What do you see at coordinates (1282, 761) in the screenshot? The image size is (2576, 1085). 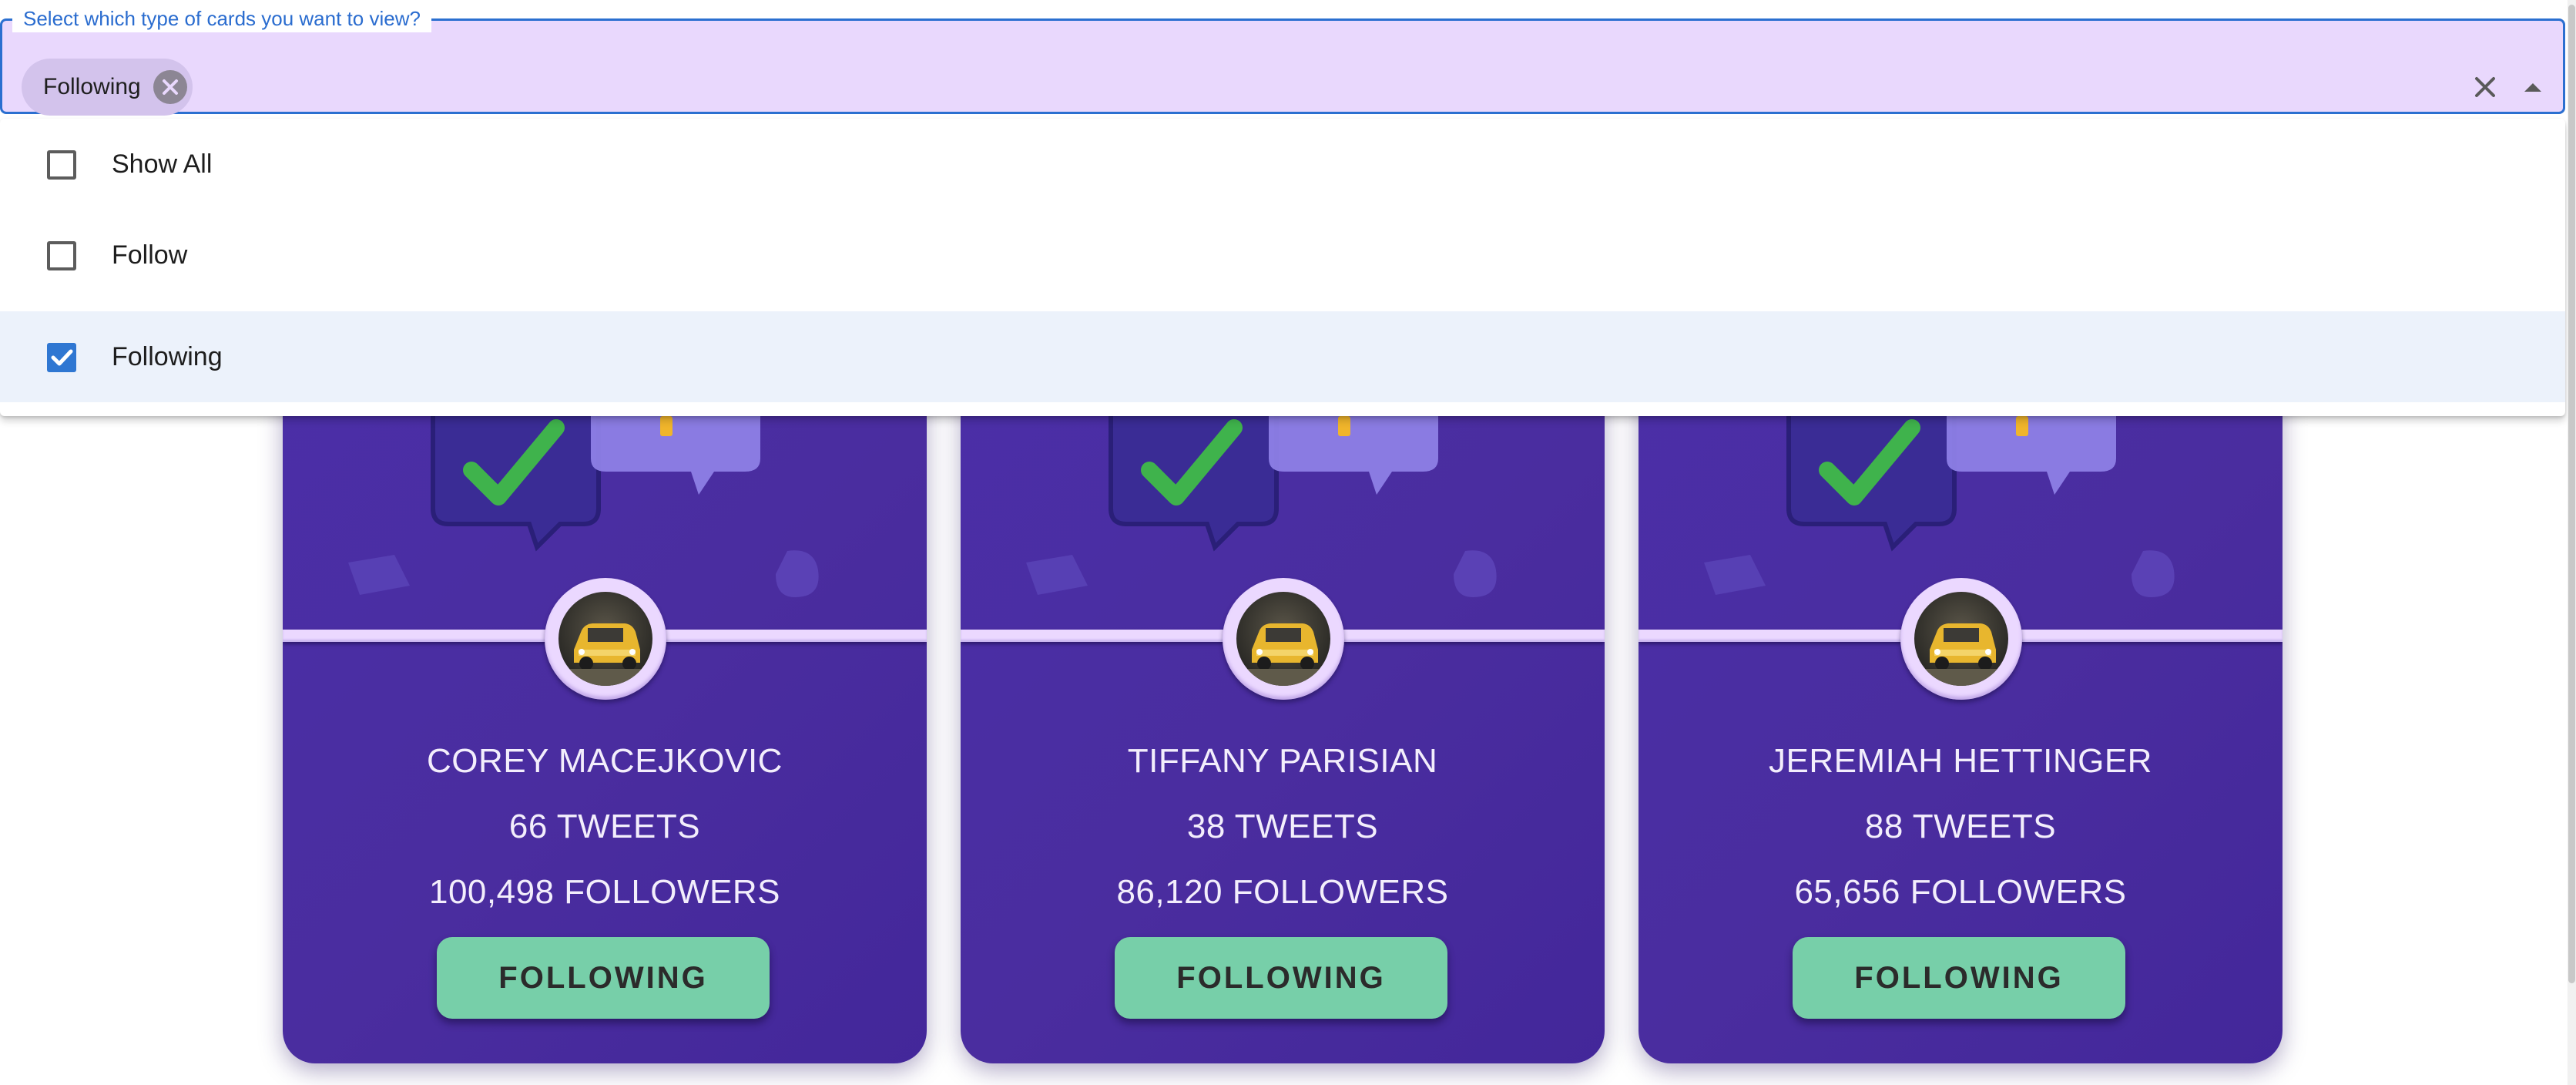 I see `card-name: TIFFANY PARISIAN` at bounding box center [1282, 761].